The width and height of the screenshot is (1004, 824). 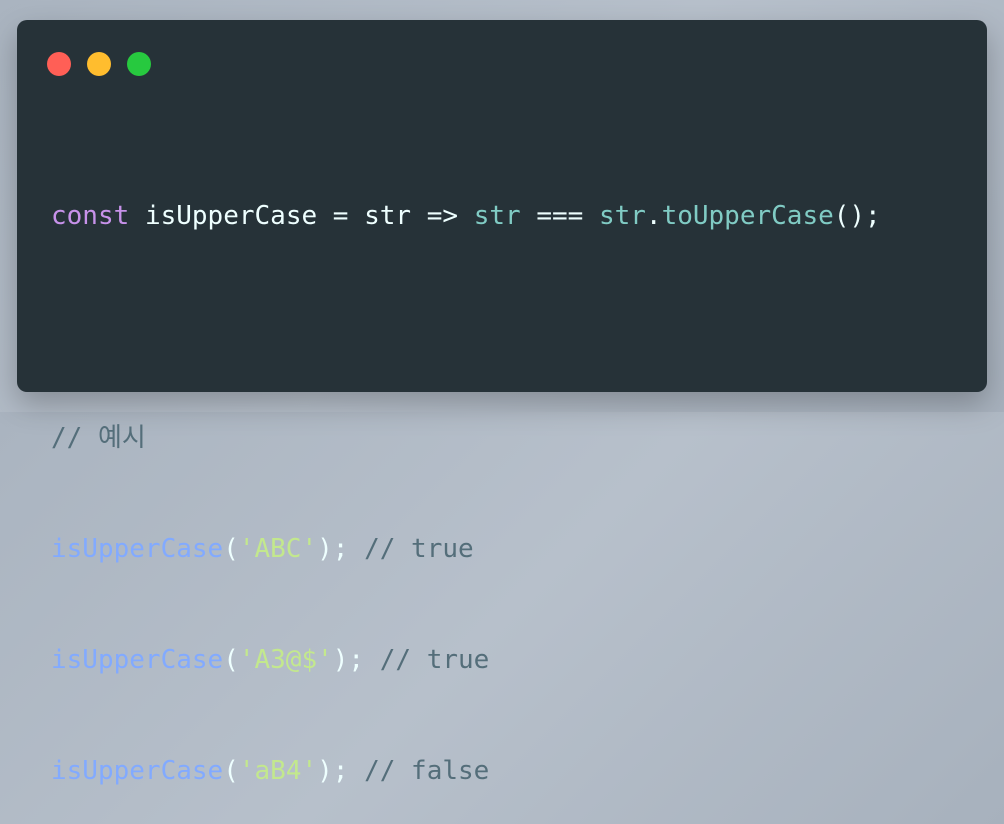 What do you see at coordinates (747, 216) in the screenshot?
I see `method-name: toUpperCase` at bounding box center [747, 216].